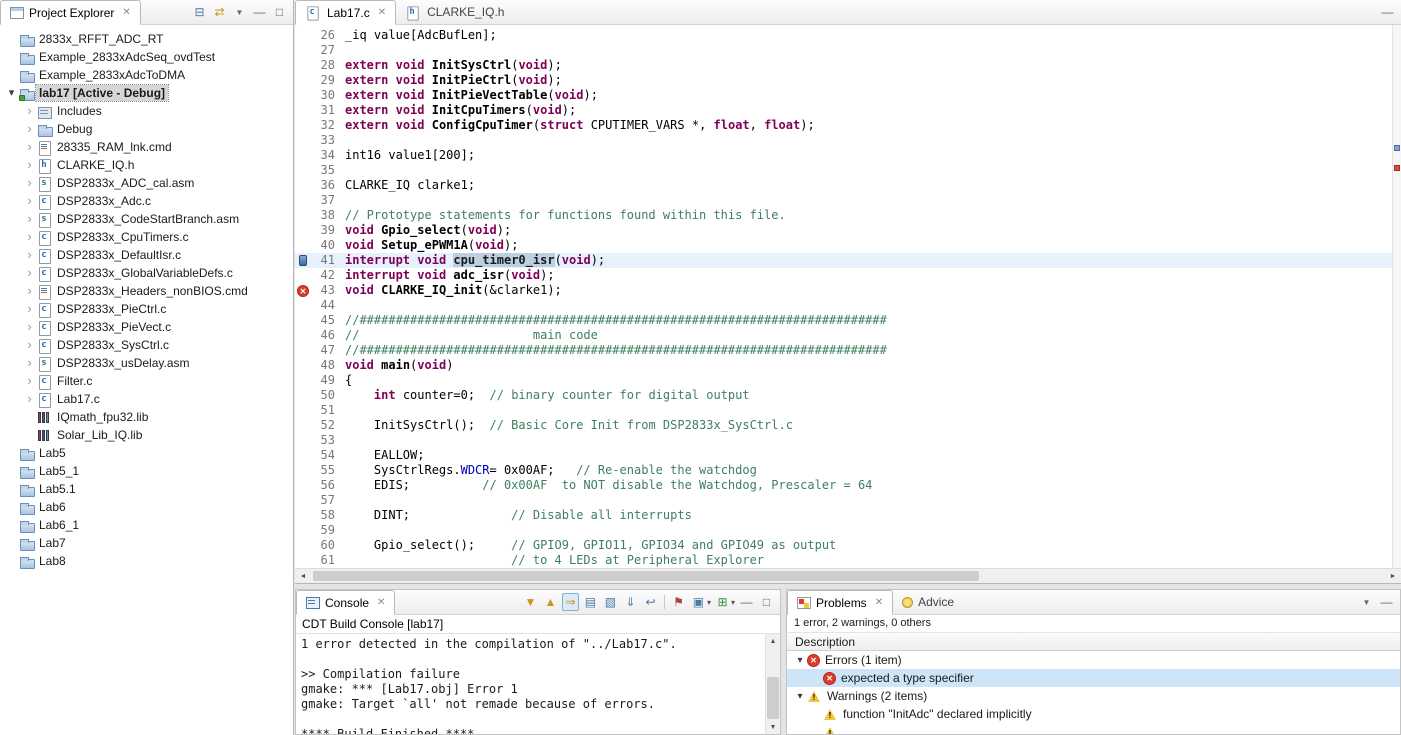 This screenshot has width=1401, height=735. I want to click on error-marker-icon: ✕, so click(303, 290).